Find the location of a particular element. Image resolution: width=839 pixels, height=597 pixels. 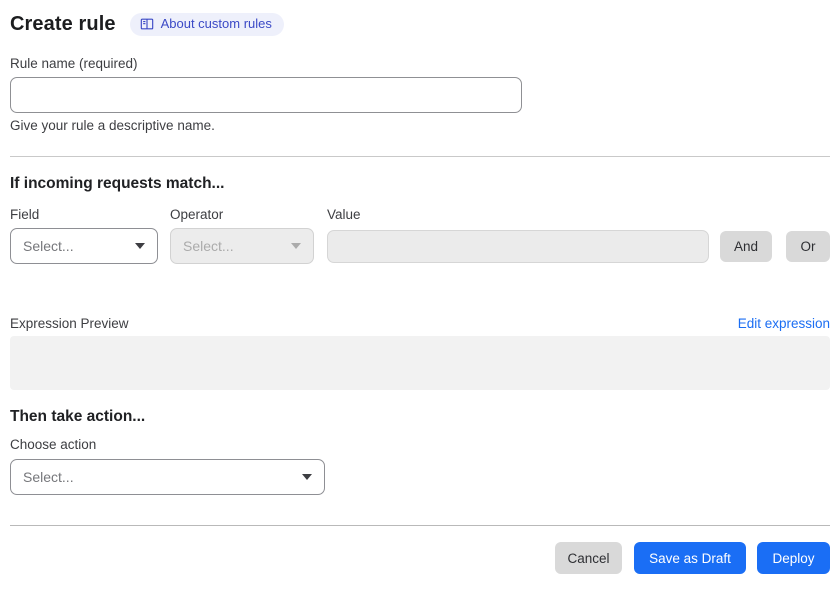

expression-preview-header: Expression Preview Edit expression is located at coordinates (420, 323).